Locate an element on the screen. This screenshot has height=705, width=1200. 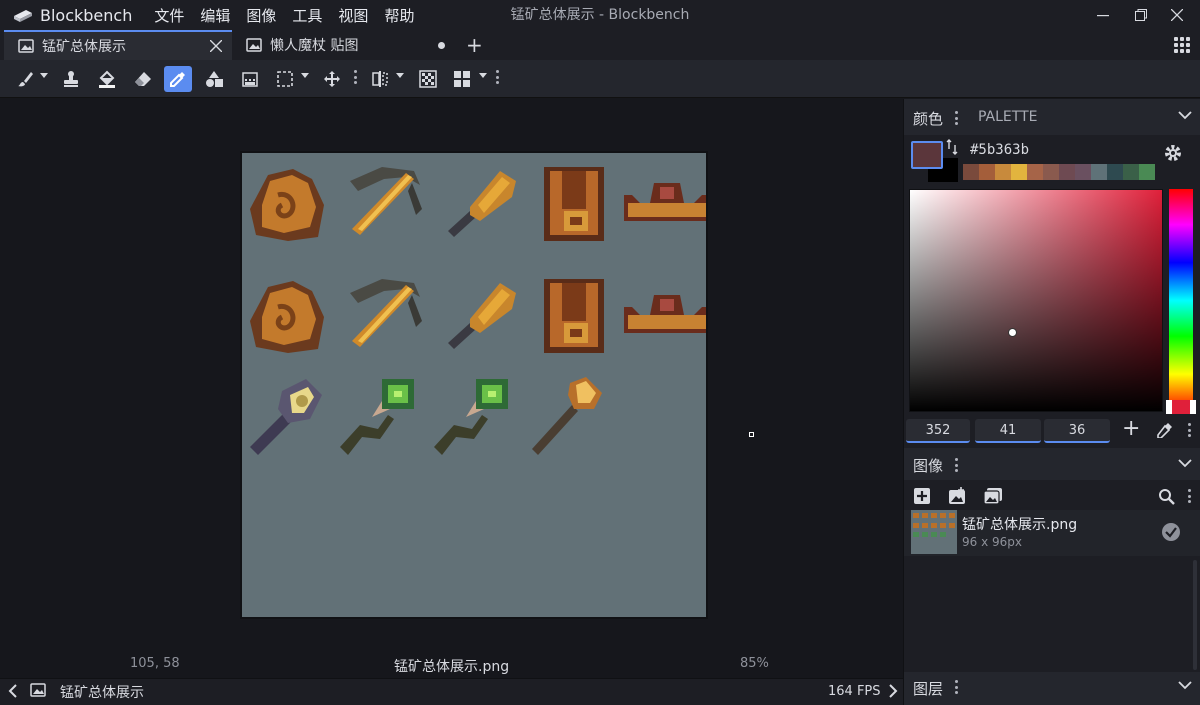
menu-edit: 编辑 is located at coordinates (215, 15).